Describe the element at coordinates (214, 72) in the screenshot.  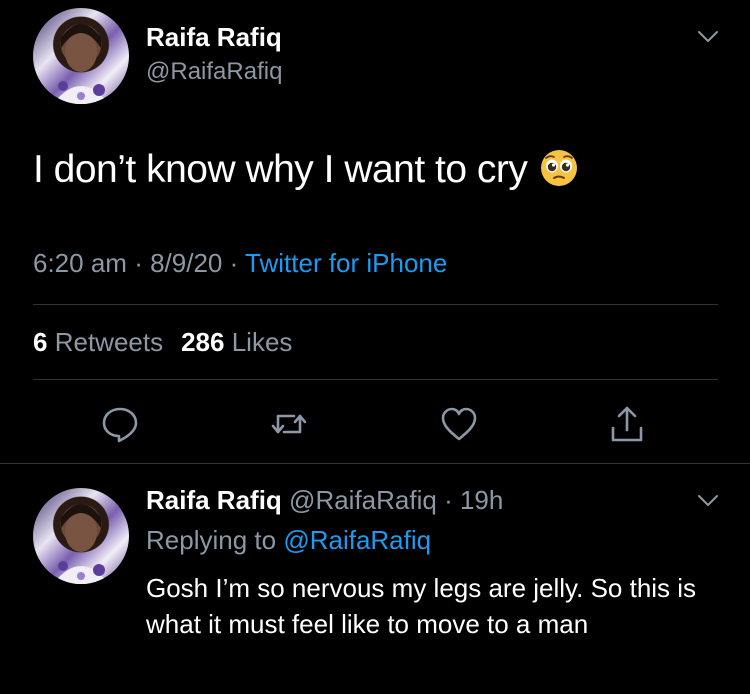
I see `author-handle: @RaifaRafiq` at that location.